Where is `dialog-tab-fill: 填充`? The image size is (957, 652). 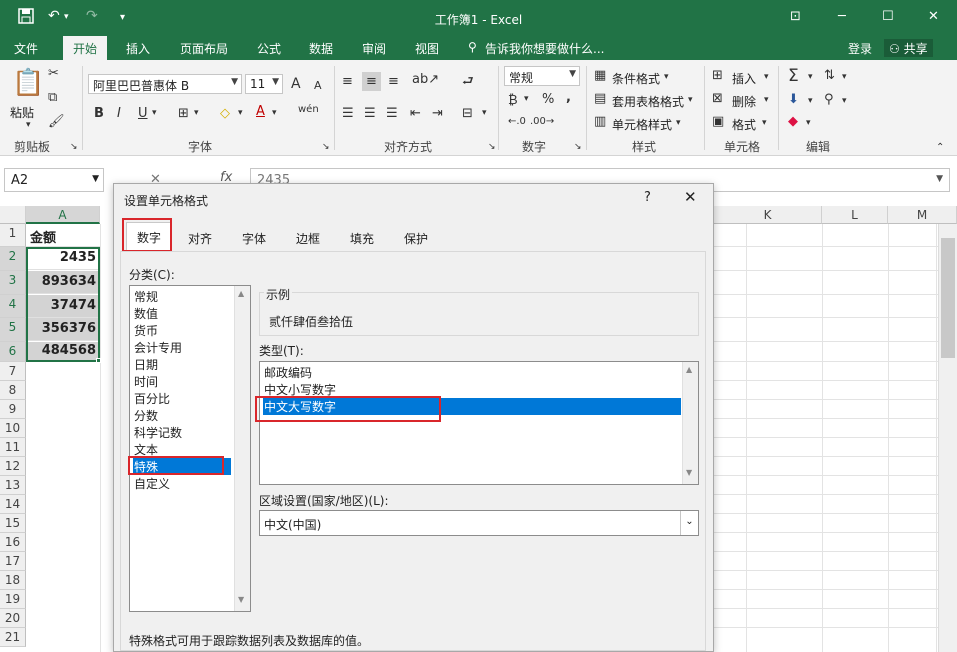
dialog-tab-fill: 填充 is located at coordinates (362, 237).